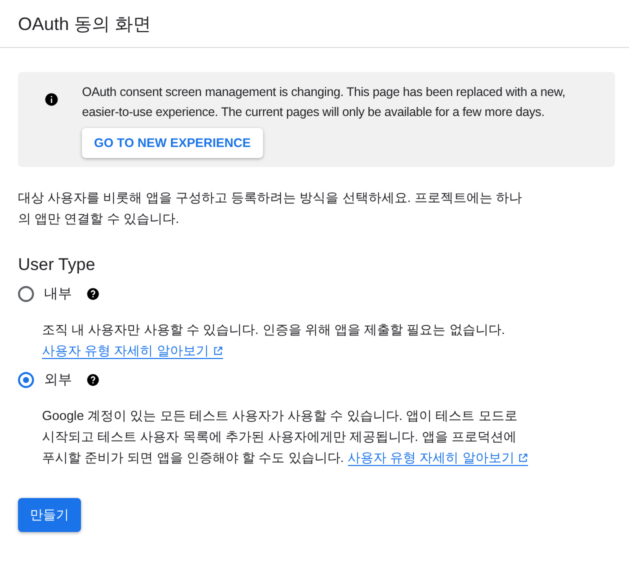 The height and width of the screenshot is (563, 629). Describe the element at coordinates (271, 208) in the screenshot. I see `intro-text: 대상 사용자를 비롯해 앱을 구성하고 등록하려는 방식을 선택하세요. 프로젝트에는 하나의 앱만 연결할 수 있습니다.` at that location.